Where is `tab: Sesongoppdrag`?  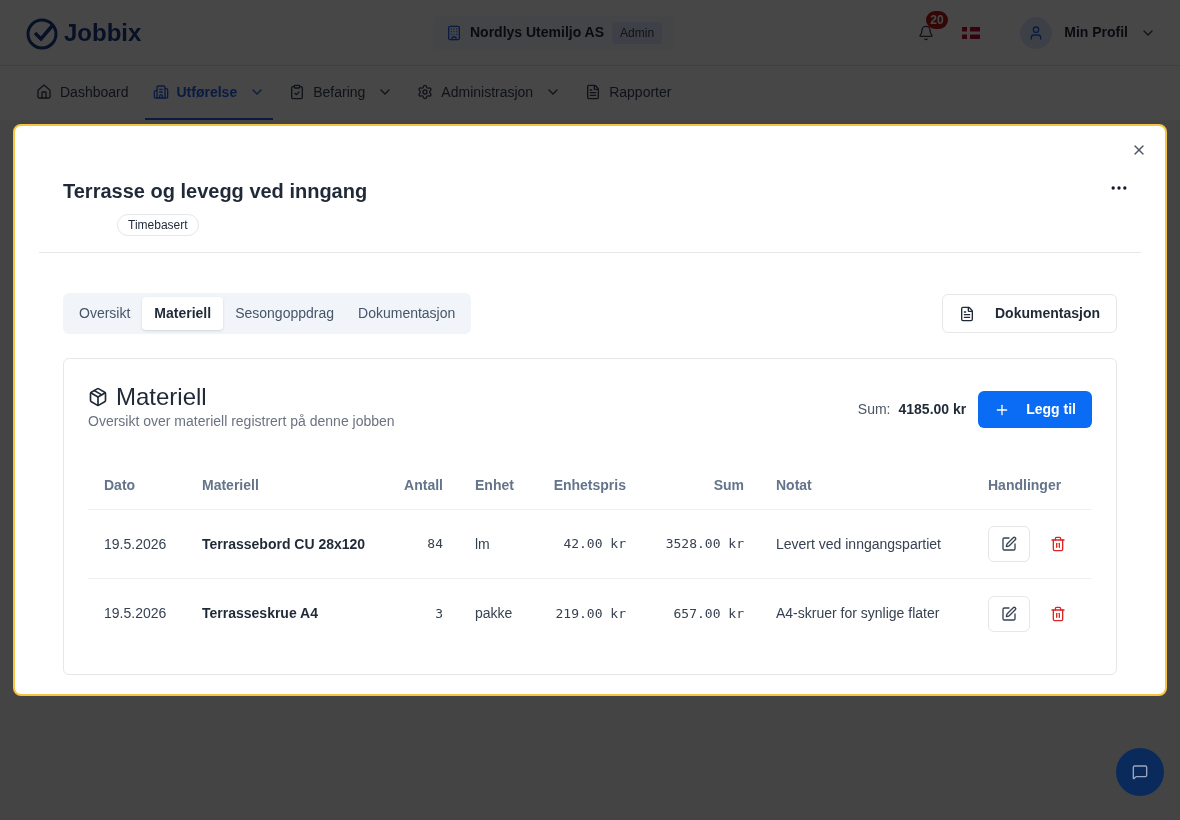
tab: Sesongoppdrag is located at coordinates (285, 313).